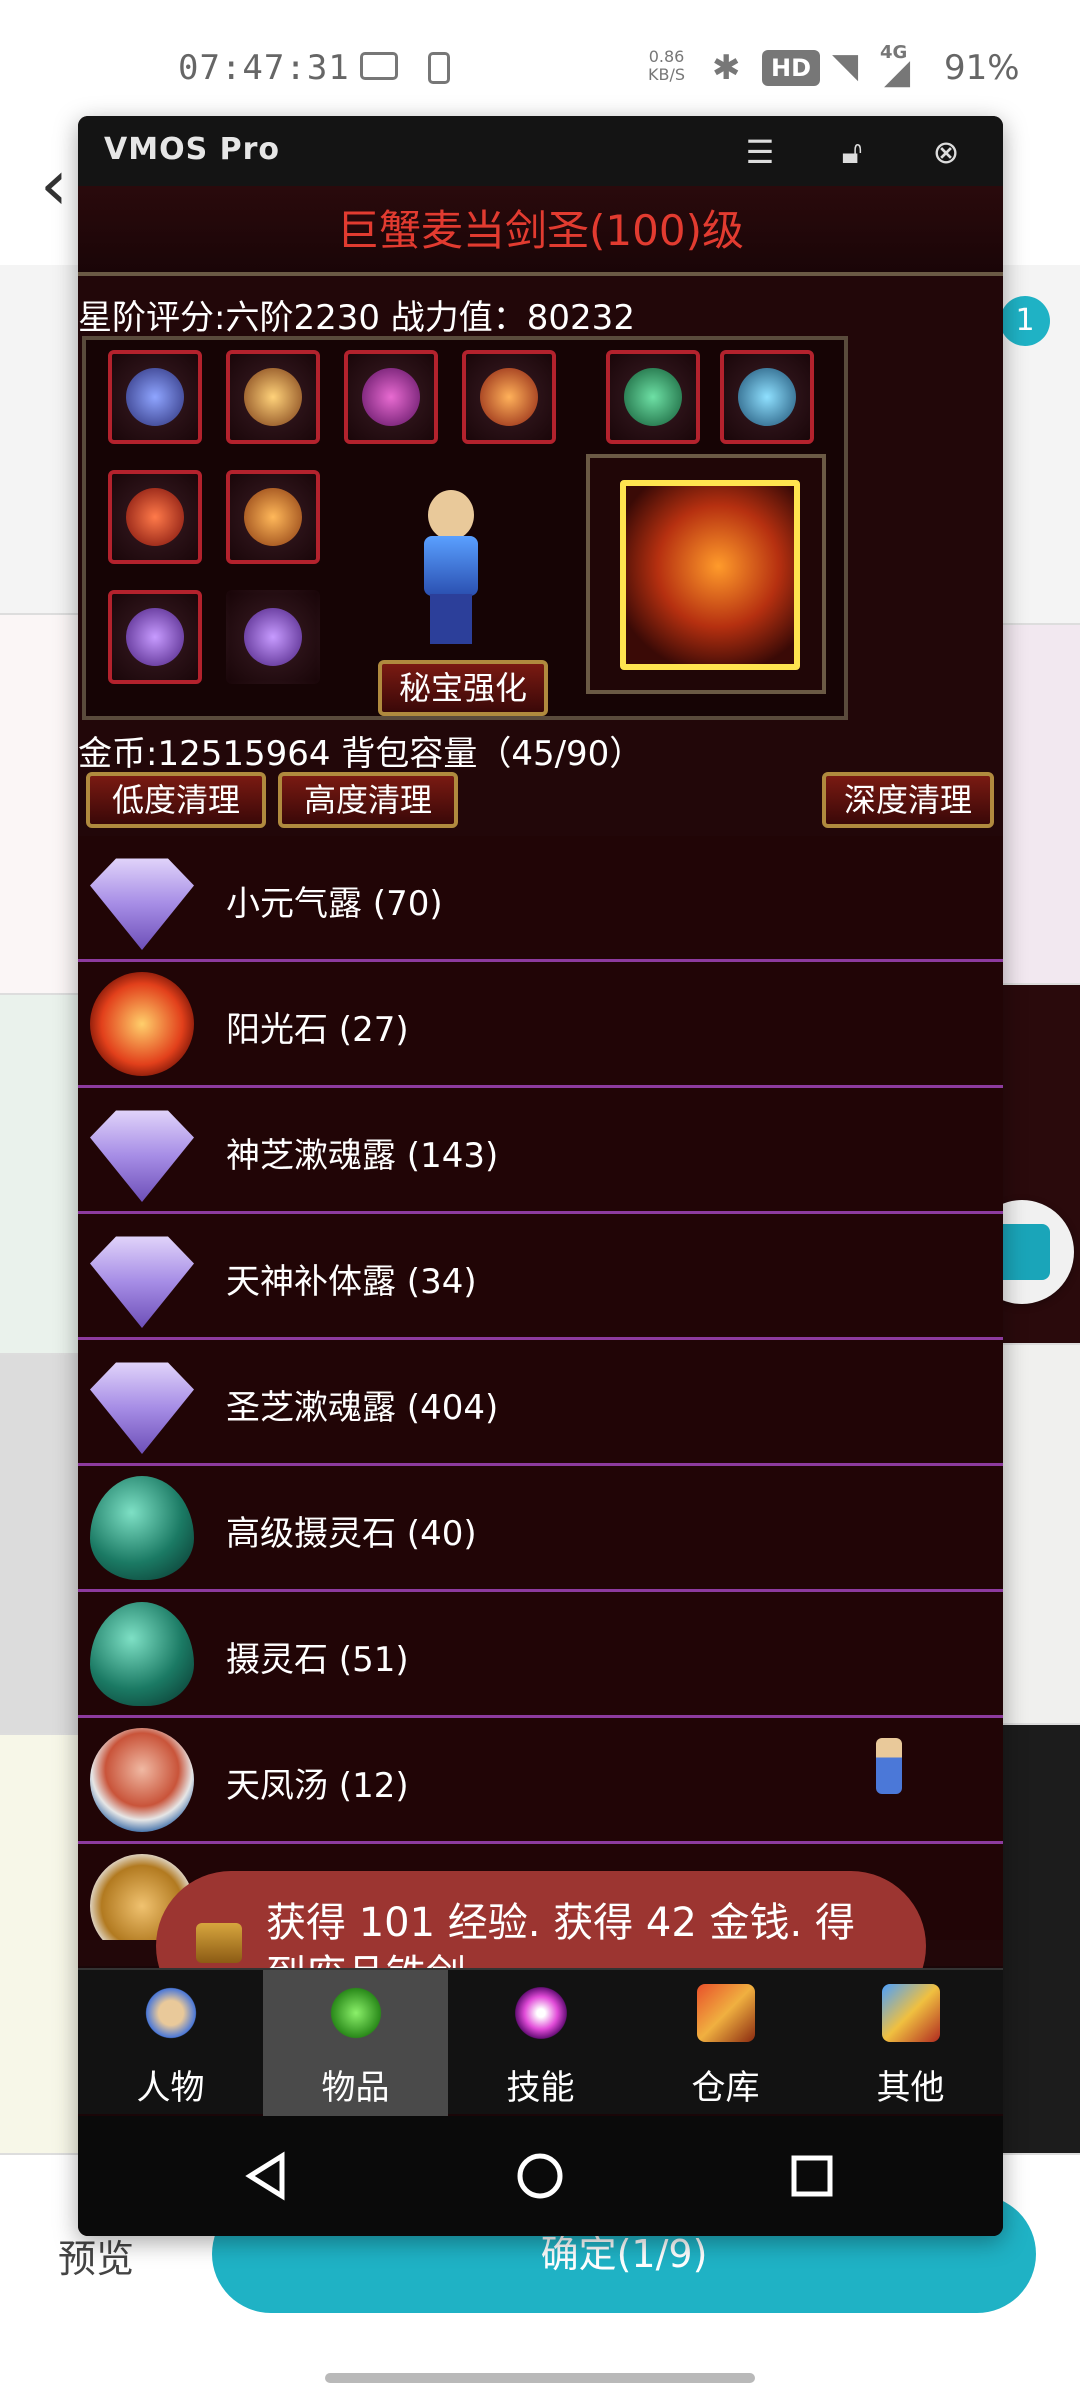  Describe the element at coordinates (463, 688) in the screenshot. I see `secret-treasure-button: 秘宝强化` at that location.